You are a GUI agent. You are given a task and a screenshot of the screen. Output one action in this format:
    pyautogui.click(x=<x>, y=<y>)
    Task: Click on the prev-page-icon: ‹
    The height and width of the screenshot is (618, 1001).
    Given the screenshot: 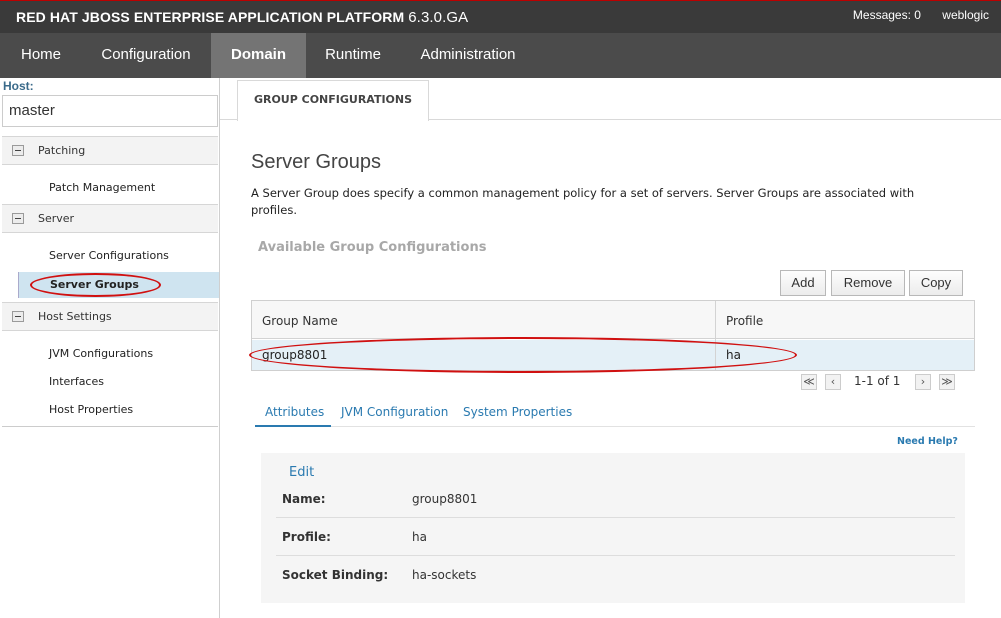 What is the action you would take?
    pyautogui.click(x=833, y=382)
    